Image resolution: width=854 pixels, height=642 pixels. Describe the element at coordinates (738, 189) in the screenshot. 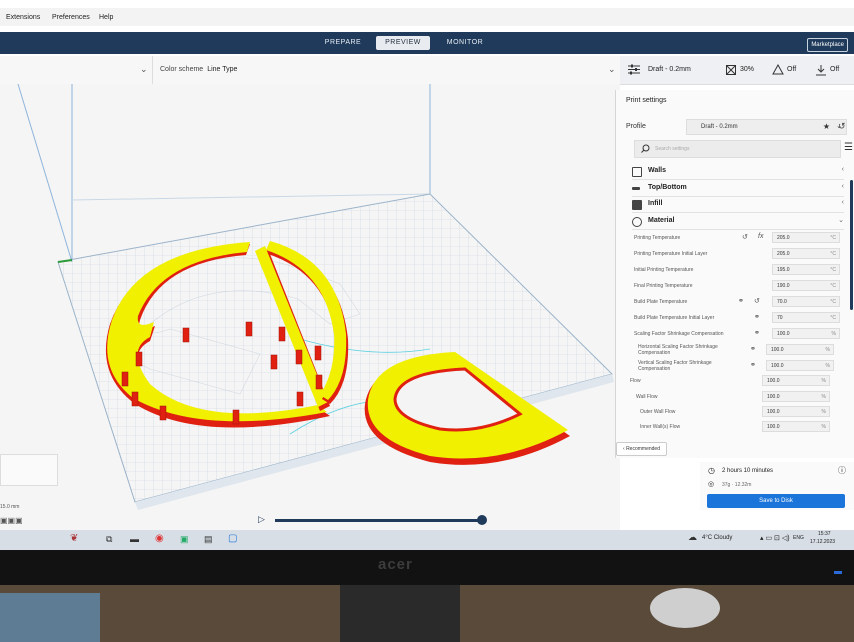

I see `category-top-bottom: Top/Bottom ‹` at that location.